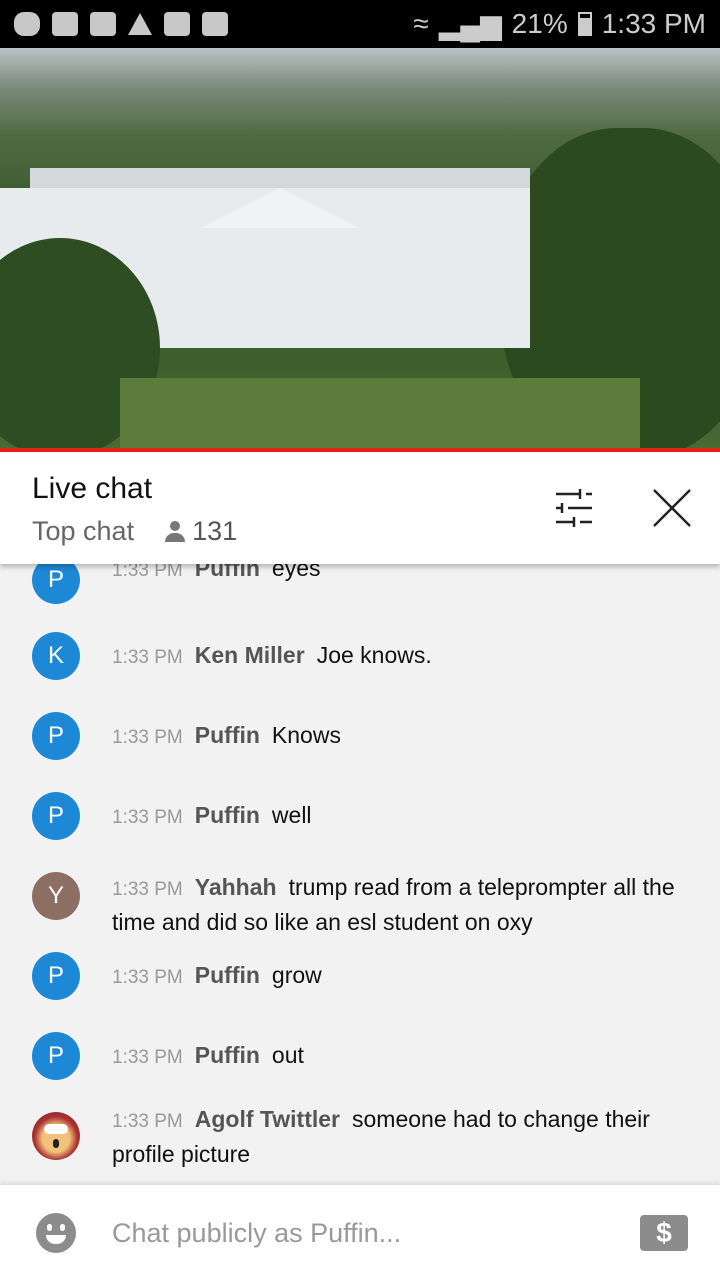  What do you see at coordinates (215, 24) in the screenshot?
I see `calendar-icon` at bounding box center [215, 24].